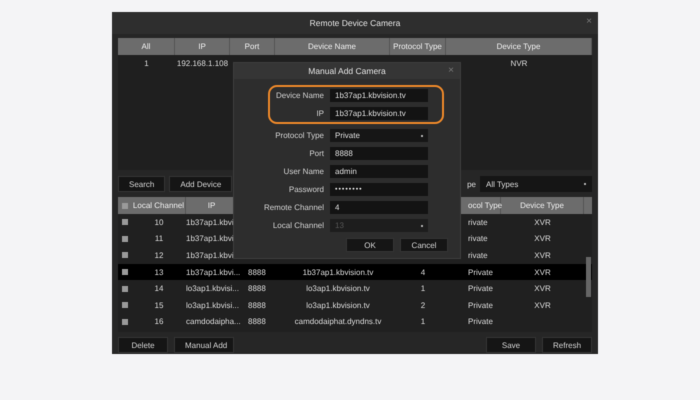 This screenshot has width=700, height=400. What do you see at coordinates (293, 207) in the screenshot?
I see `field-label: Remote Channel` at bounding box center [293, 207].